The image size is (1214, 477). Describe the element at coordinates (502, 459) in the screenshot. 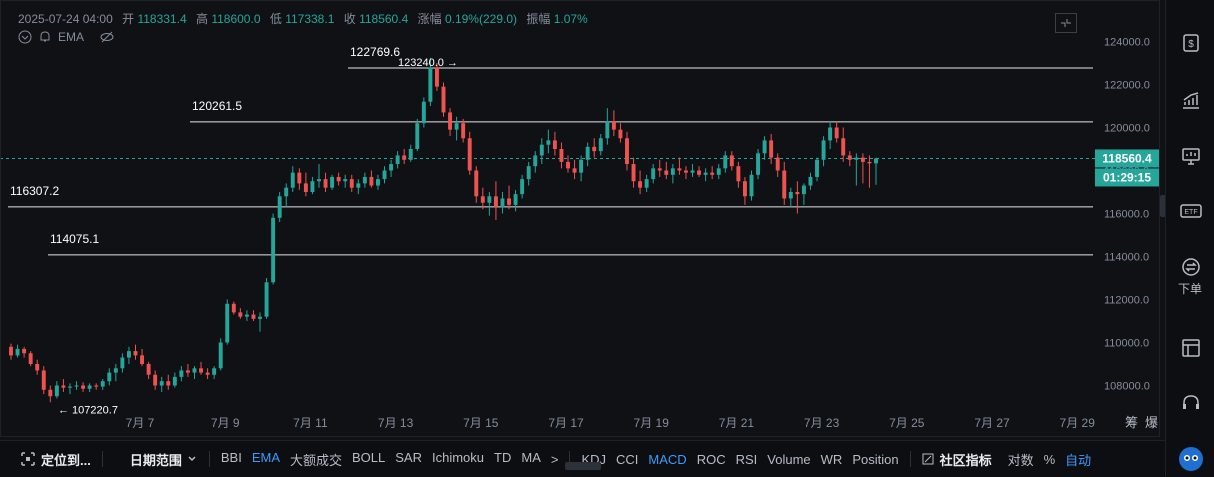

I see `main-indicator-td: TD` at that location.